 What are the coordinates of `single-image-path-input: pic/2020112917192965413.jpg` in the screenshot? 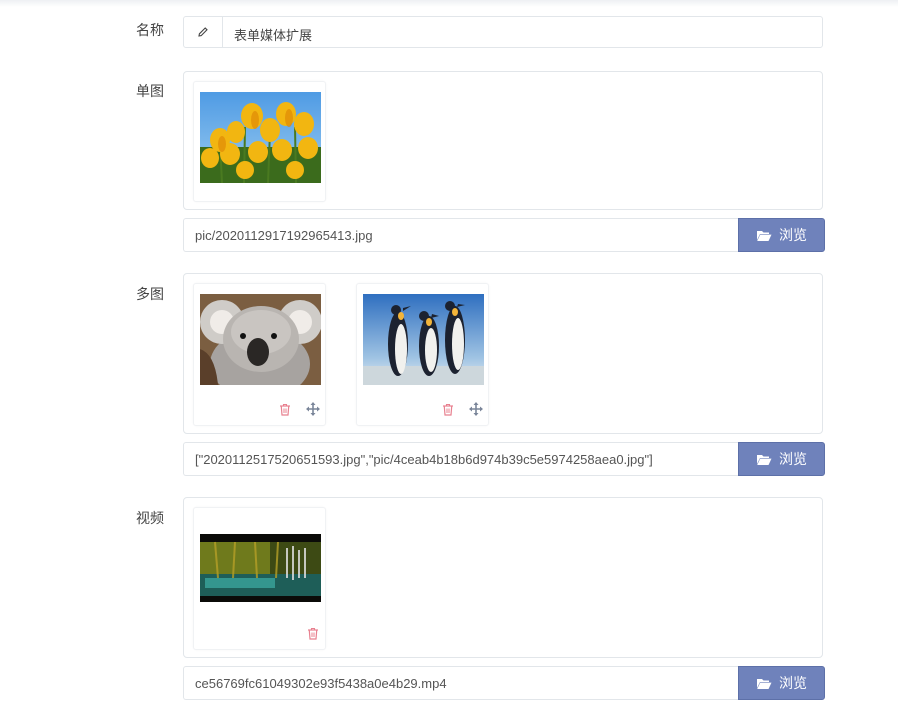 It's located at (461, 235).